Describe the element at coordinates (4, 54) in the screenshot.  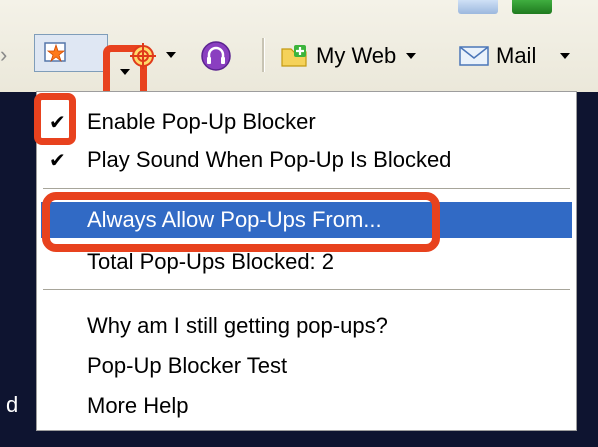
I see `toolbar-left-edge: ›` at that location.